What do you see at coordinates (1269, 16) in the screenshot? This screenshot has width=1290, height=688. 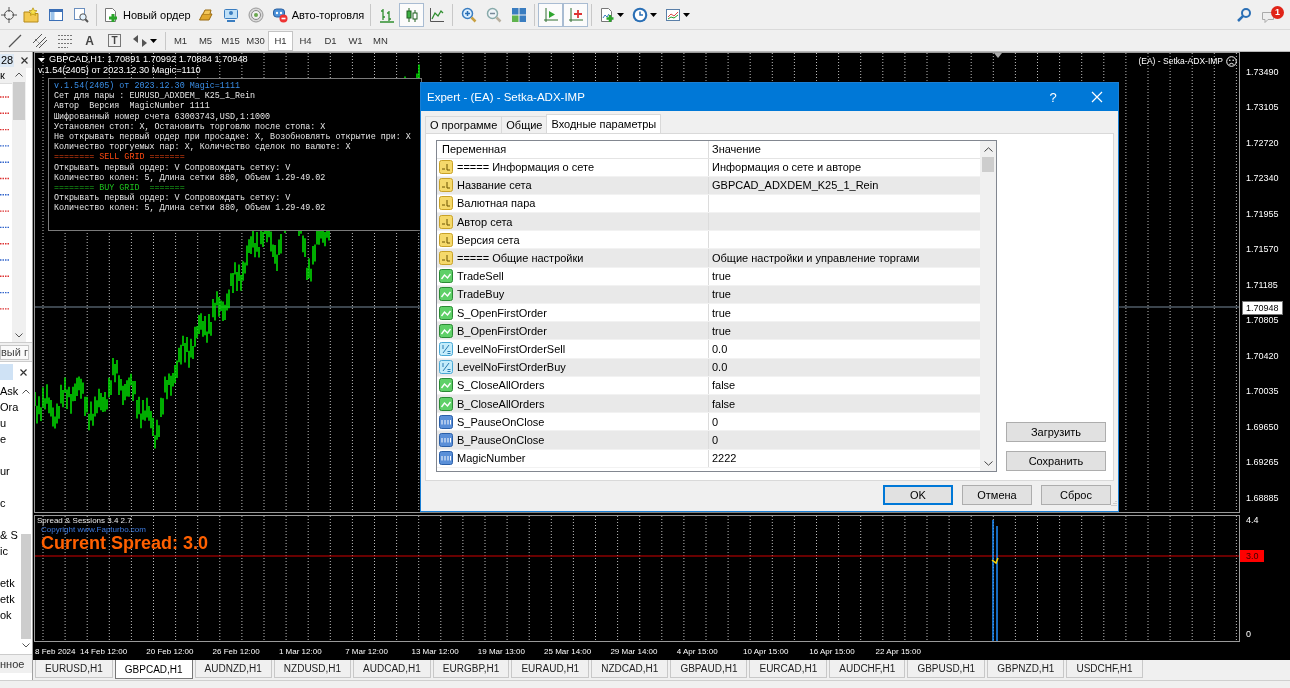 I see `chat-bubble-icon` at bounding box center [1269, 16].